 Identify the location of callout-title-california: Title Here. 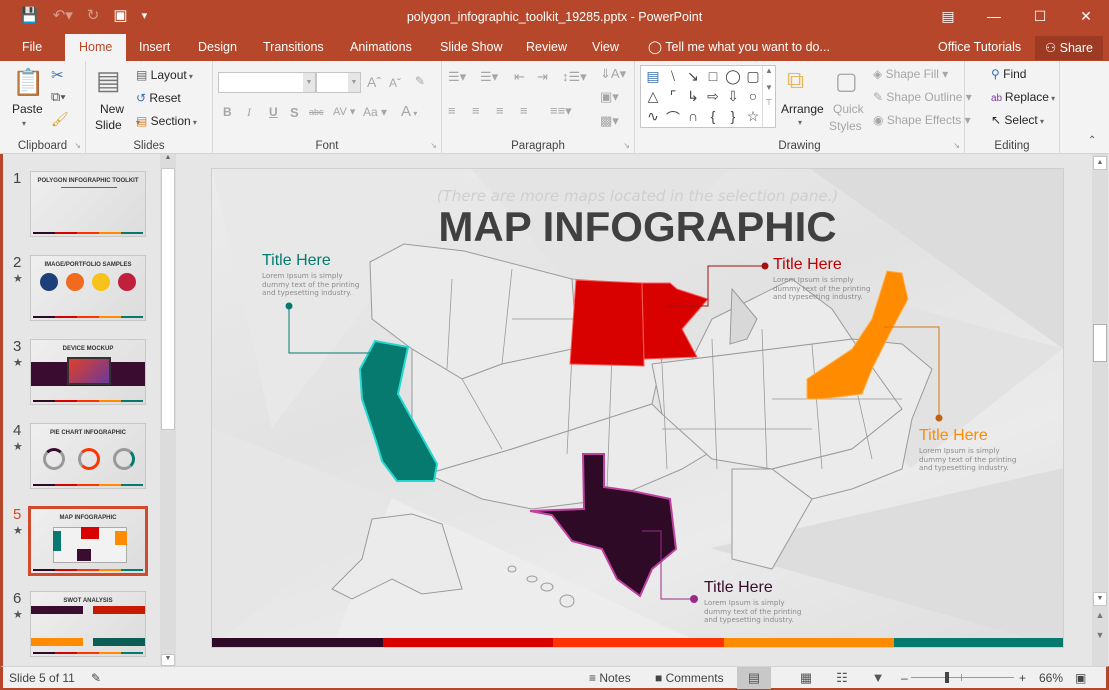
(296, 261).